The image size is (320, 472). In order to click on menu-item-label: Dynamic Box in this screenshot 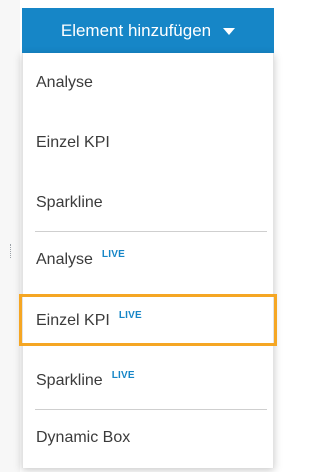, I will do `click(83, 437)`.